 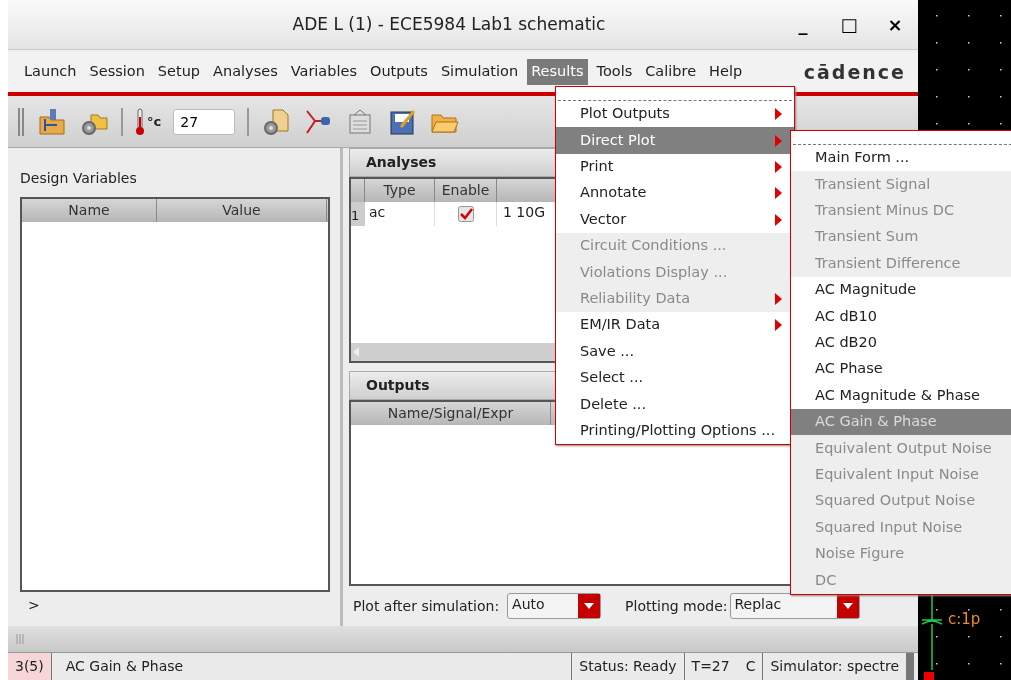 I want to click on menu-item: Analyses, so click(x=245, y=72).